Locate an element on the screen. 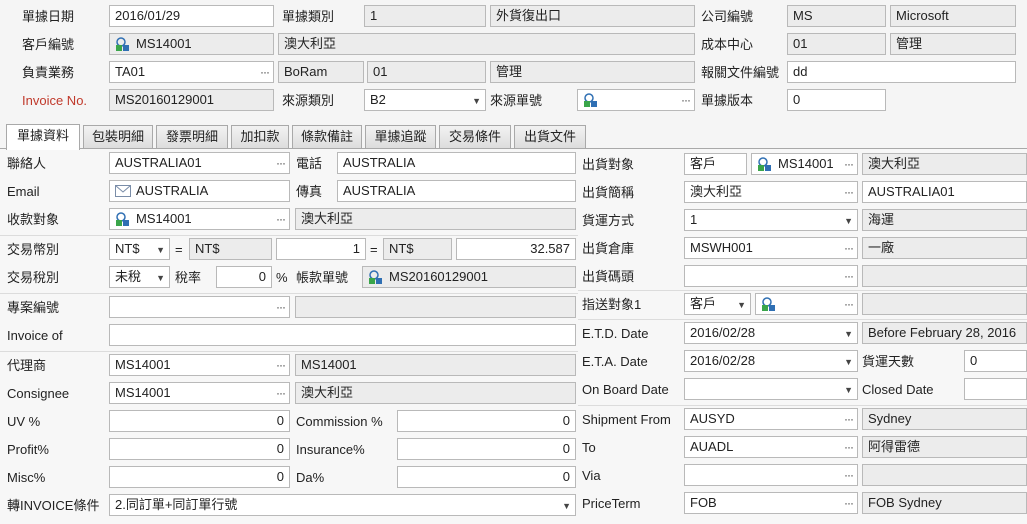 The height and width of the screenshot is (524, 1027). phone-field: AUSTRALIA is located at coordinates (456, 163).